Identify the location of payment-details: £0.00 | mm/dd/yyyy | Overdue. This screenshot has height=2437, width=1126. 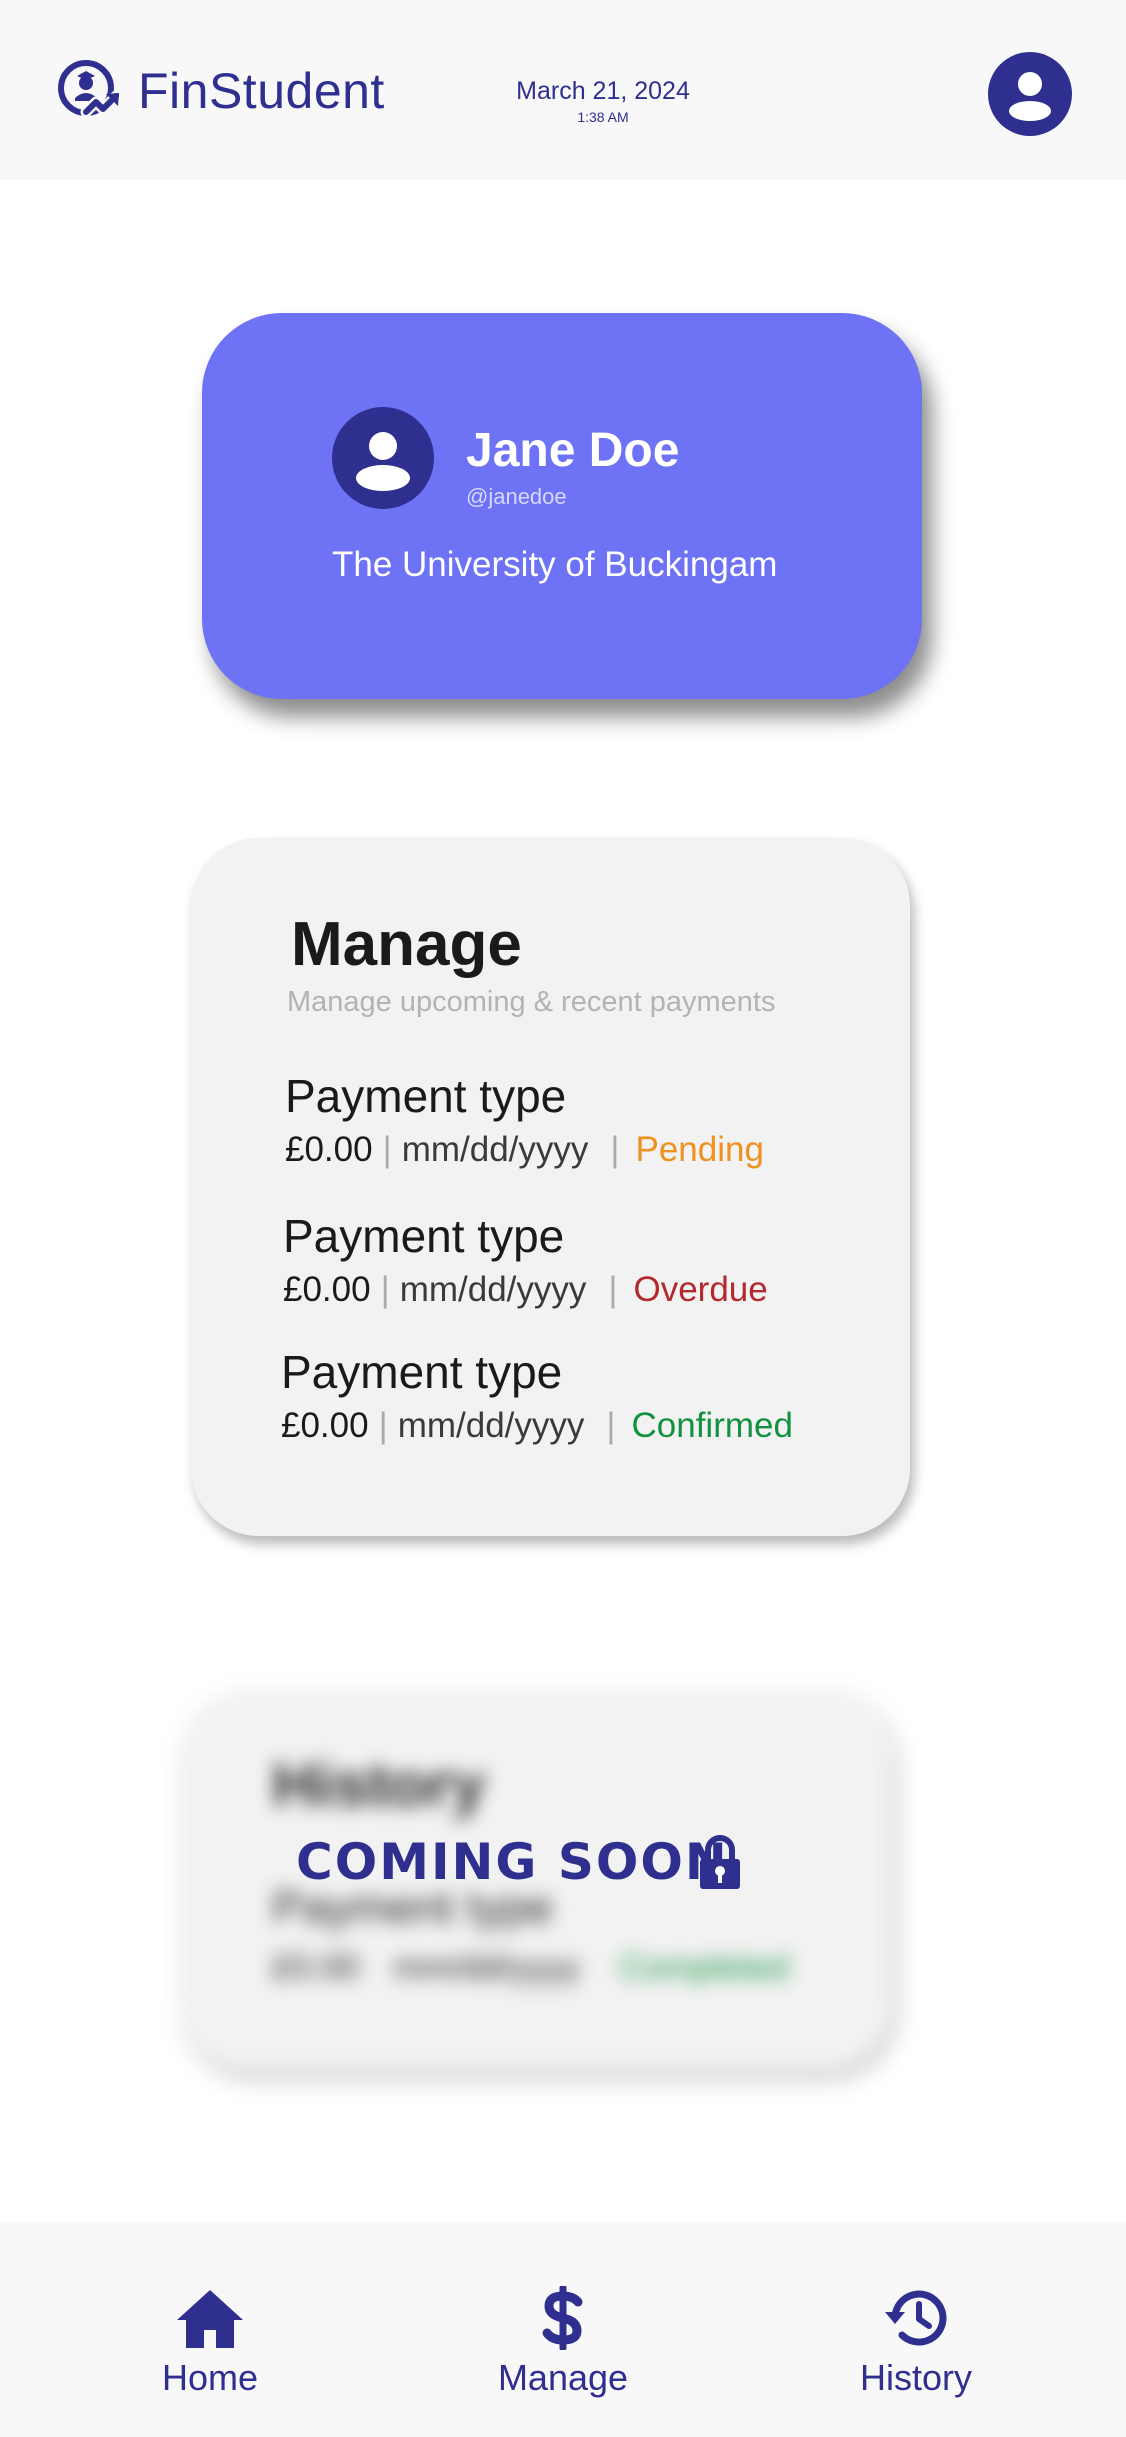
(525, 1290).